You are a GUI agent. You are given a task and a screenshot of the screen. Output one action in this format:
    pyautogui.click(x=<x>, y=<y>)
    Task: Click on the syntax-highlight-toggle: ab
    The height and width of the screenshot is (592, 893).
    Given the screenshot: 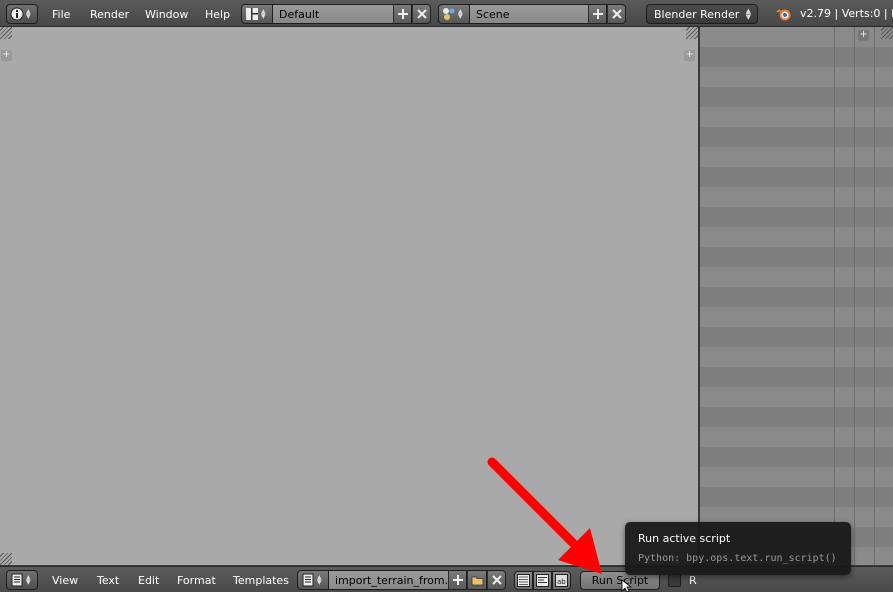 What is the action you would take?
    pyautogui.click(x=561, y=580)
    